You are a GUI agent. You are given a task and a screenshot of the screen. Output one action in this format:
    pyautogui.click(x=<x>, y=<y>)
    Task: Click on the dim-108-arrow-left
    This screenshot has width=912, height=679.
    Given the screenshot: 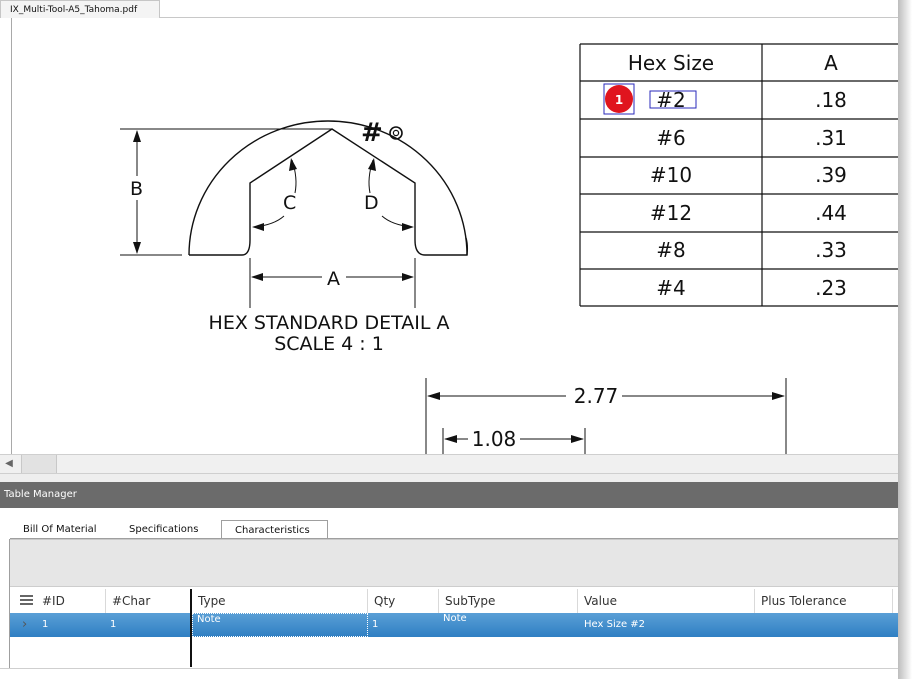 What is the action you would take?
    pyautogui.click(x=450, y=439)
    